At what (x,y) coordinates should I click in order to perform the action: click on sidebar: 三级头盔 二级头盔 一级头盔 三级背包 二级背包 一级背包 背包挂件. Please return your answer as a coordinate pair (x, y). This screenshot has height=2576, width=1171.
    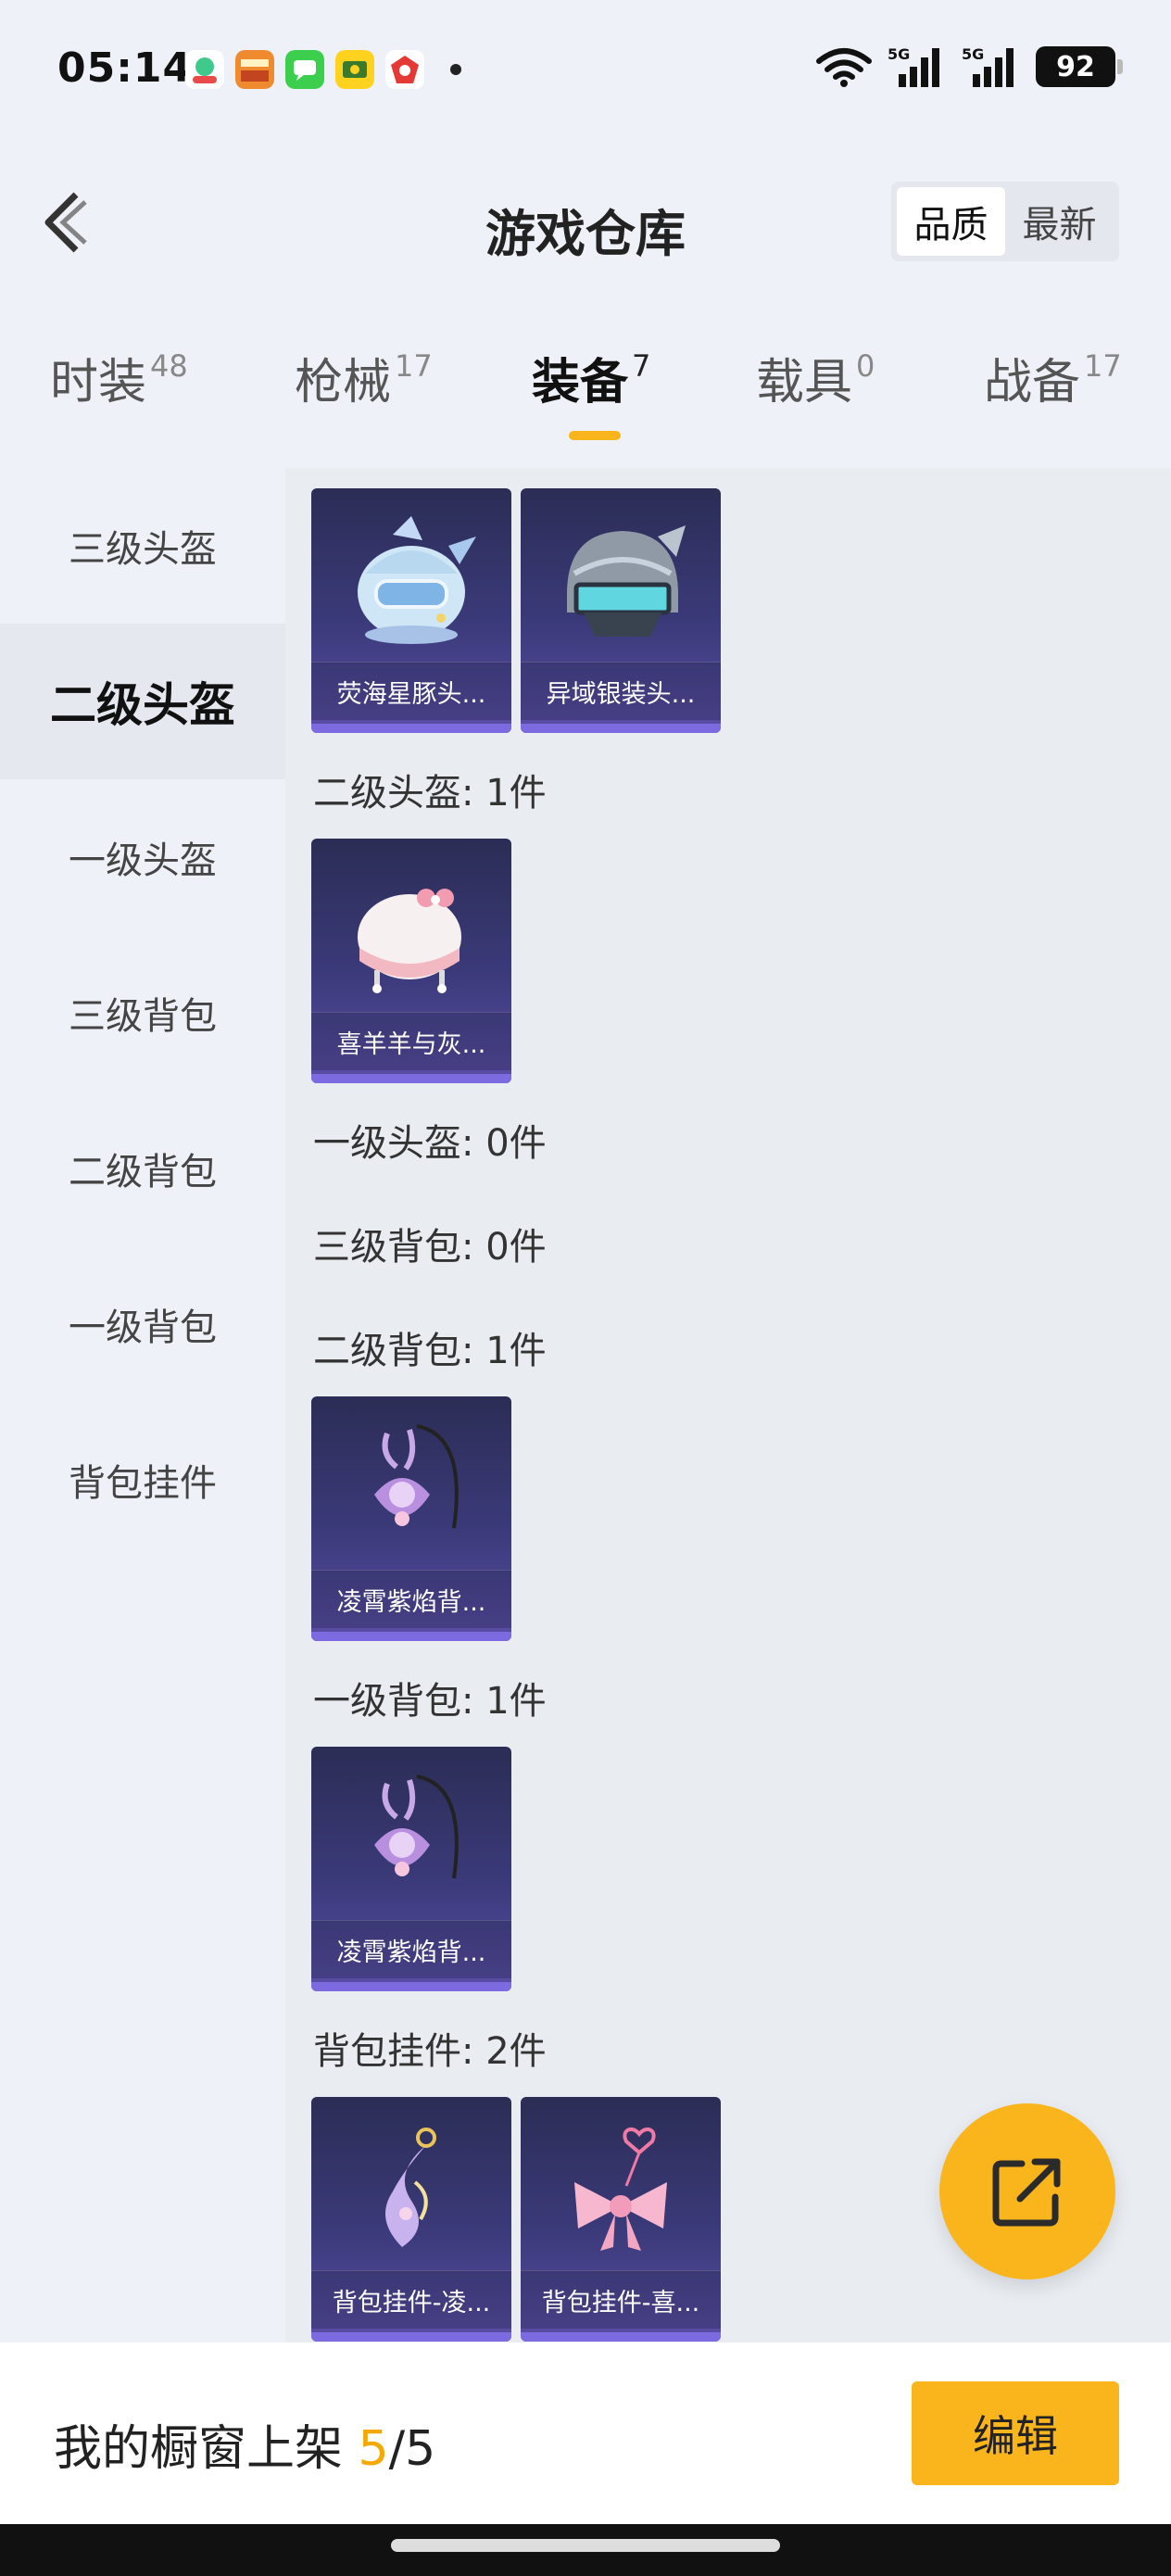
    Looking at the image, I should click on (142, 1013).